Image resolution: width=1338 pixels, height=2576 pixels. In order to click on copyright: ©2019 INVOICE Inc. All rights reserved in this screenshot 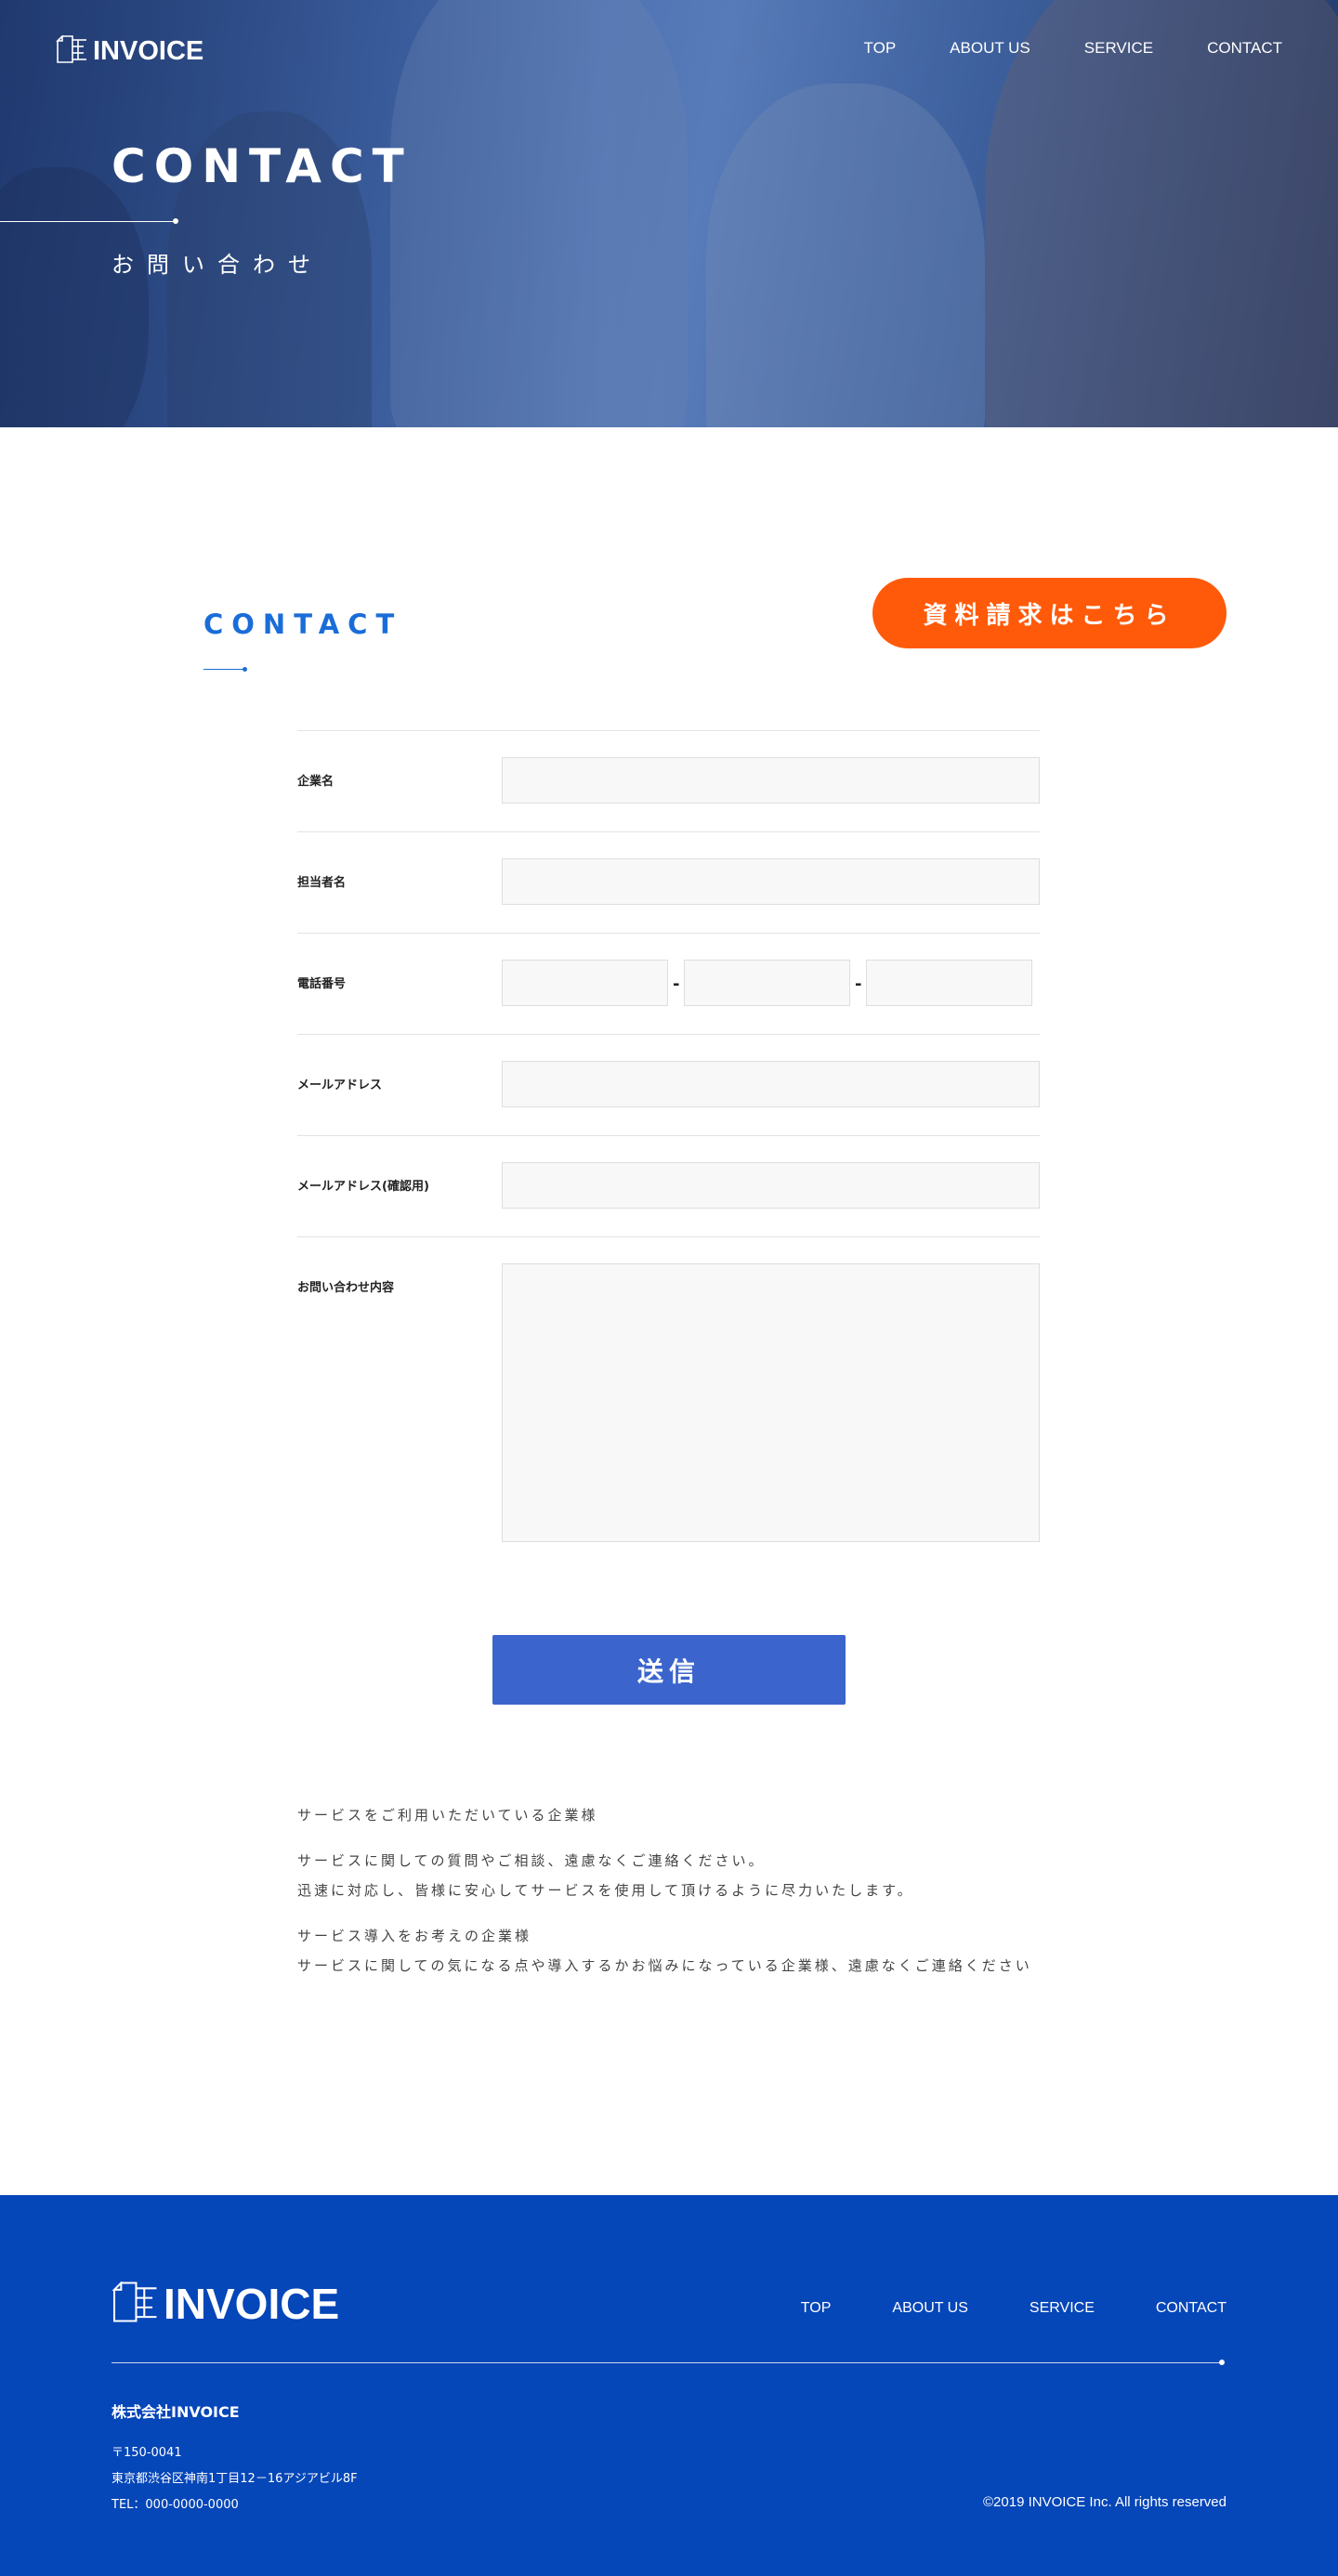, I will do `click(1104, 2502)`.